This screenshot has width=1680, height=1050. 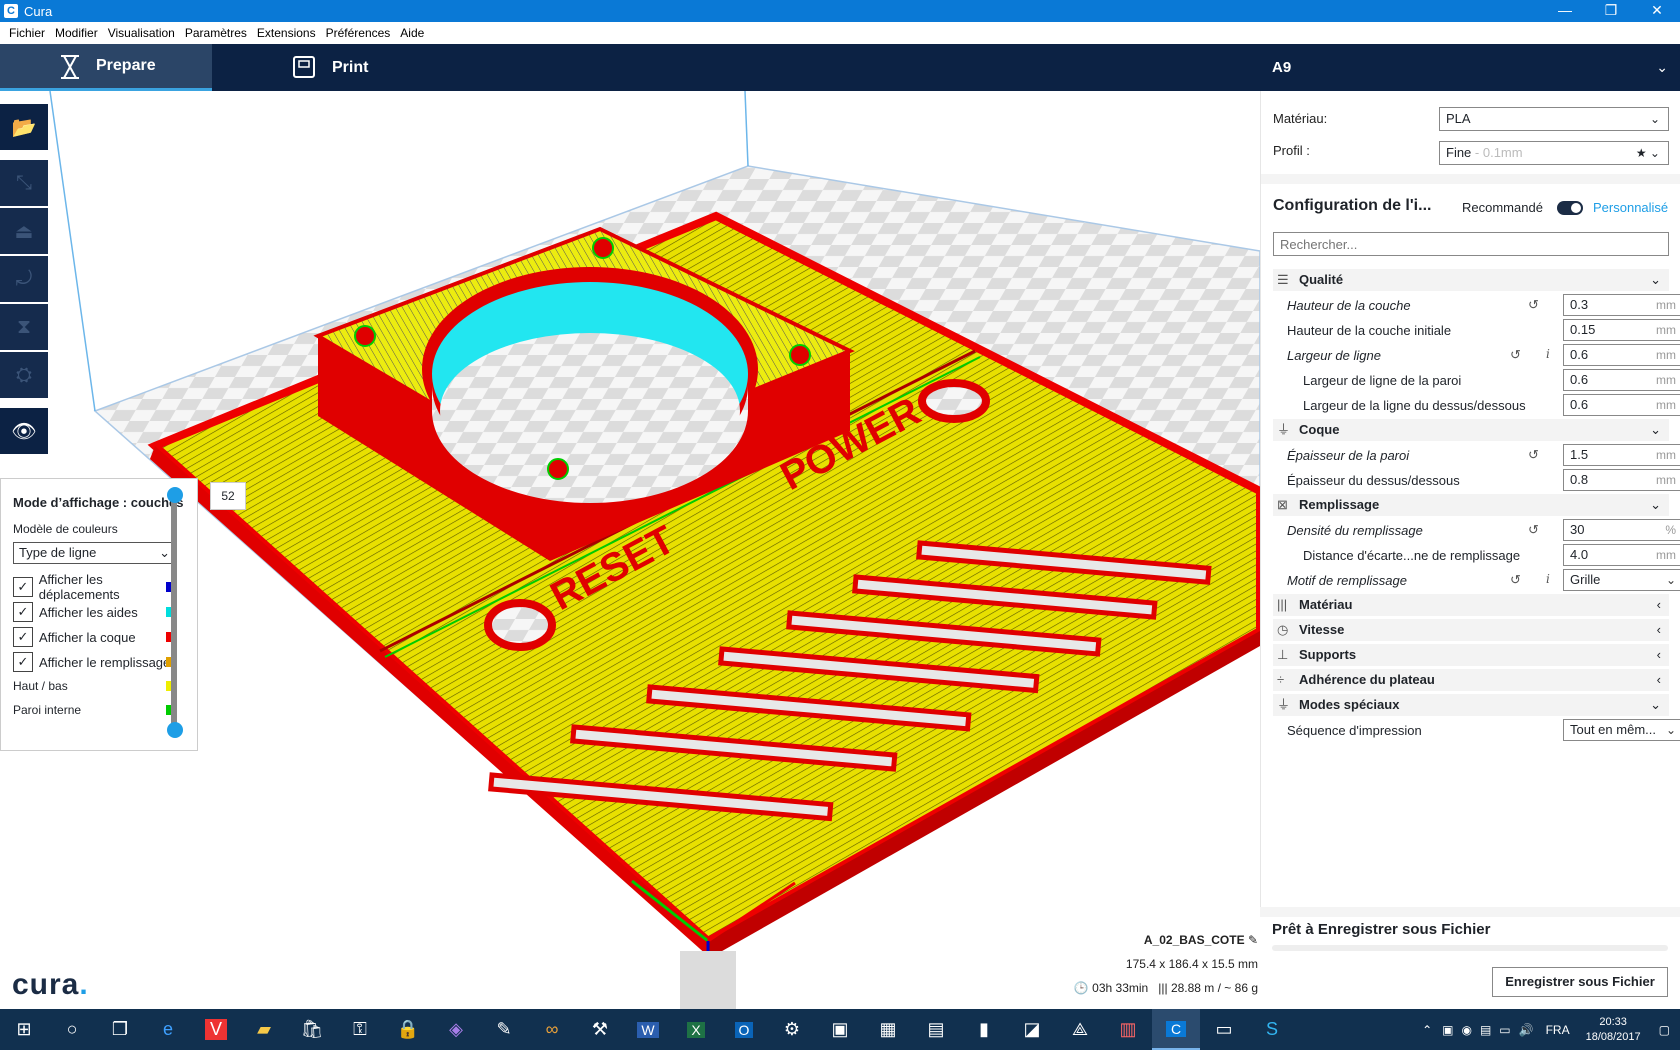 I want to click on taskbar-skype: S, so click(x=1272, y=1029).